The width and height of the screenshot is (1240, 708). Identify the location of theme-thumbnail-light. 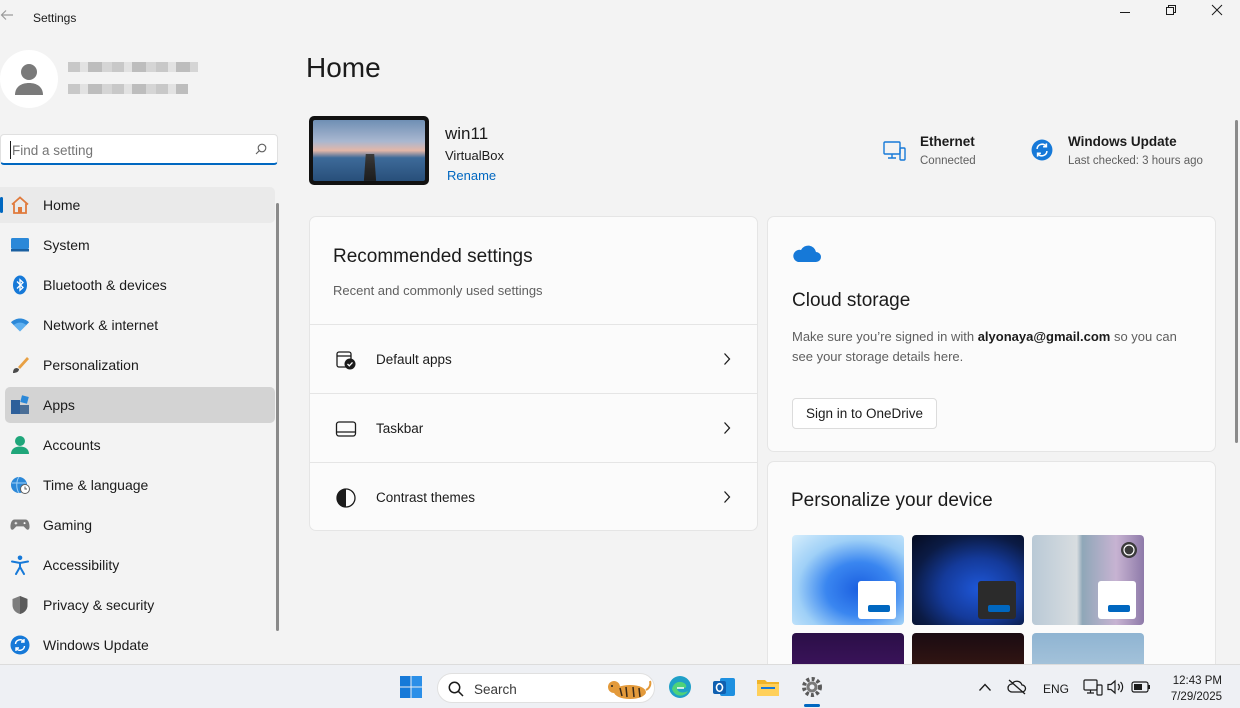
(848, 580).